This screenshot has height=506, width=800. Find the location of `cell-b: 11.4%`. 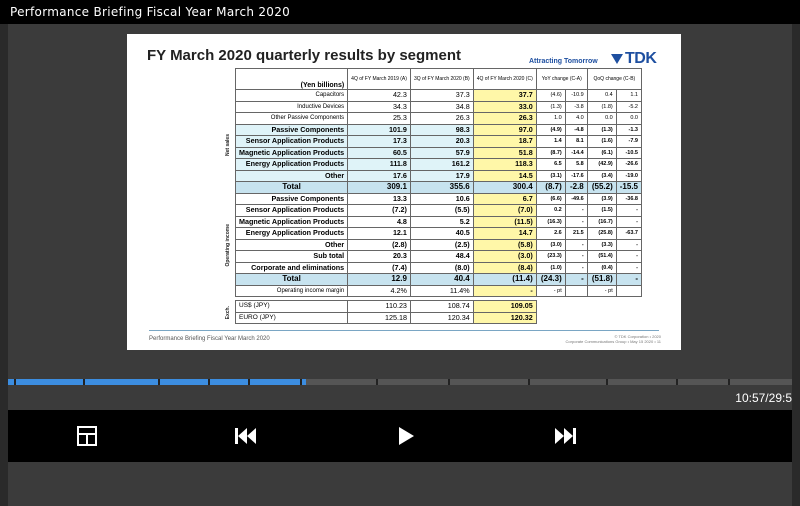

cell-b: 11.4% is located at coordinates (441, 290).